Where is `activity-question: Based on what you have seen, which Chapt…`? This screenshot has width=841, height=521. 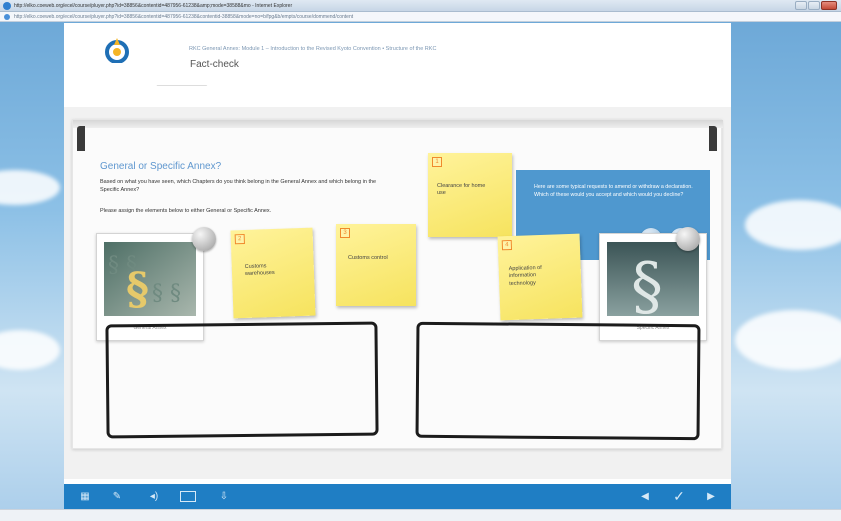
activity-question: Based on what you have seen, which Chapt… is located at coordinates (238, 186).